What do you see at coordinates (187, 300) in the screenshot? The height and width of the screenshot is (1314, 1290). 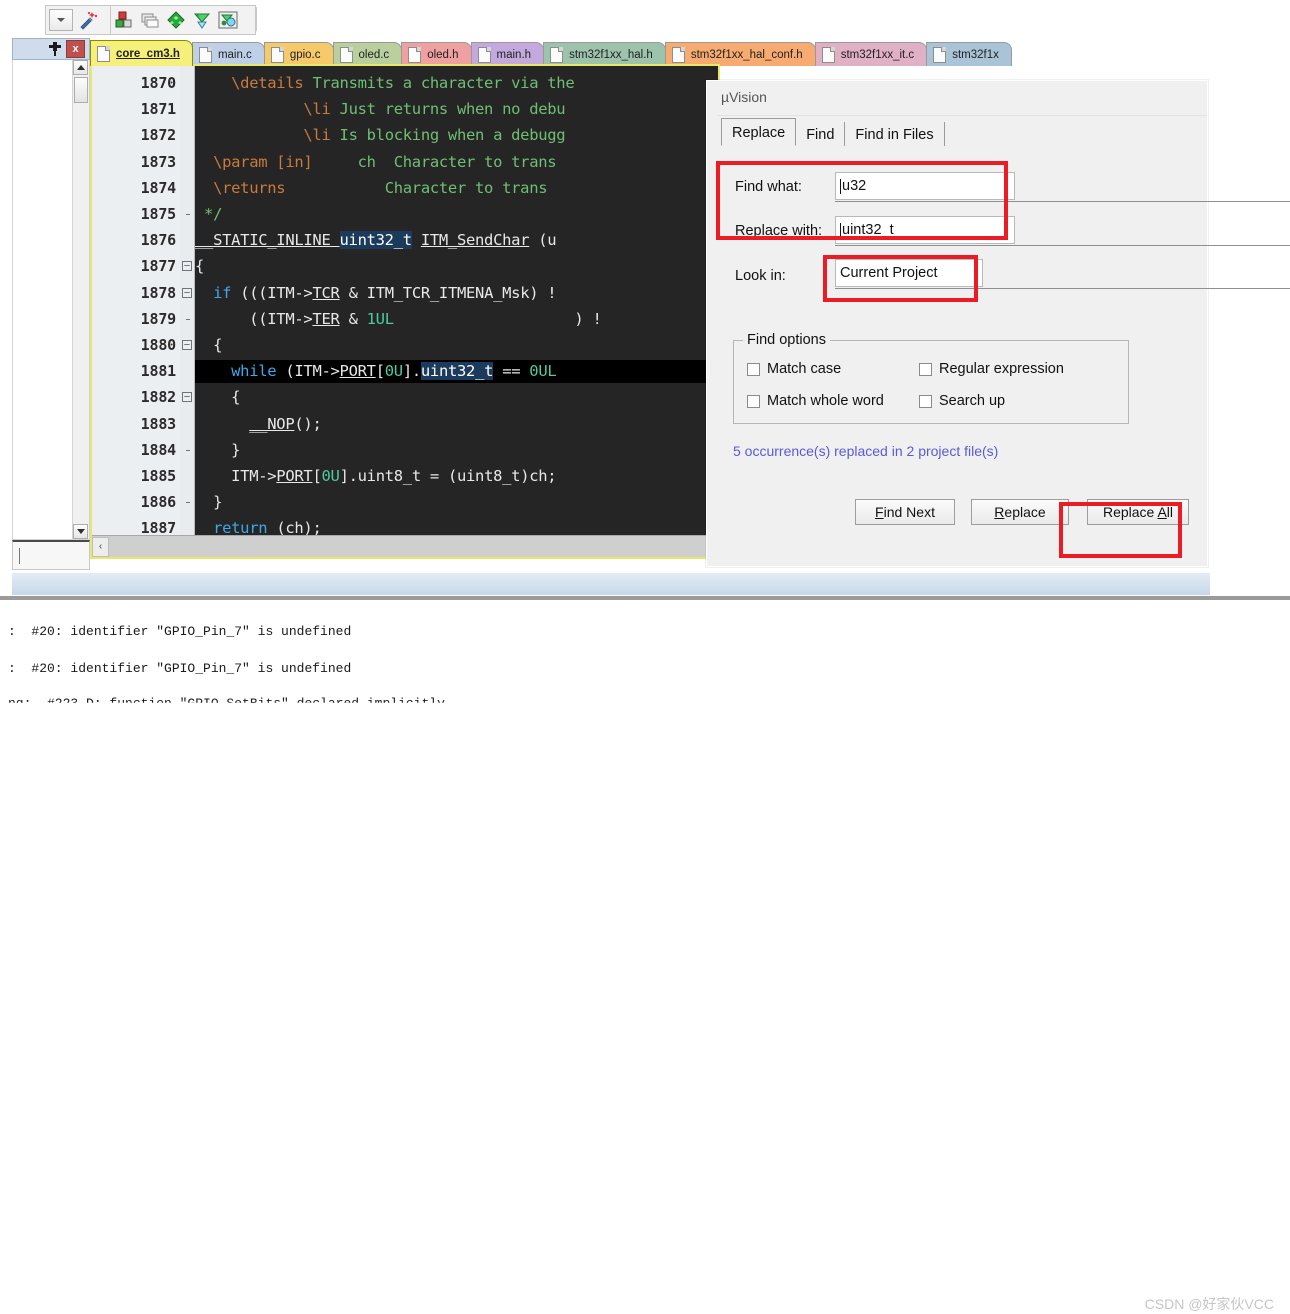 I see `fold-margin` at bounding box center [187, 300].